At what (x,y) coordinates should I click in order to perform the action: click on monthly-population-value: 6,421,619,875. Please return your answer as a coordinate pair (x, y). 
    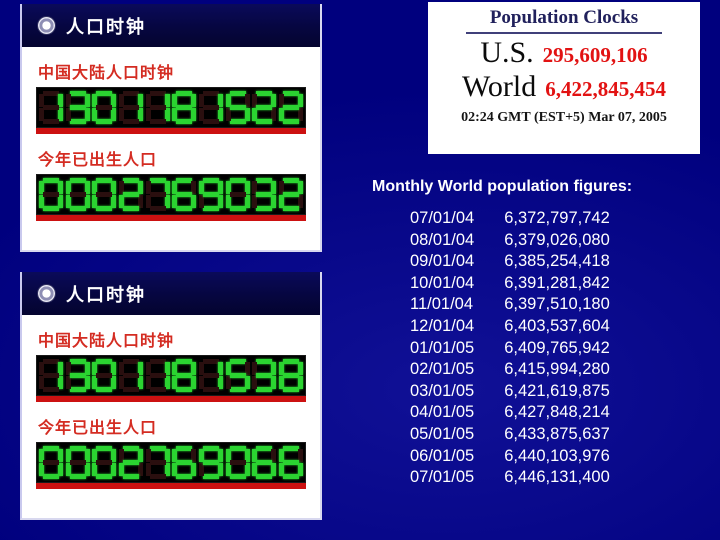
    Looking at the image, I should click on (557, 390).